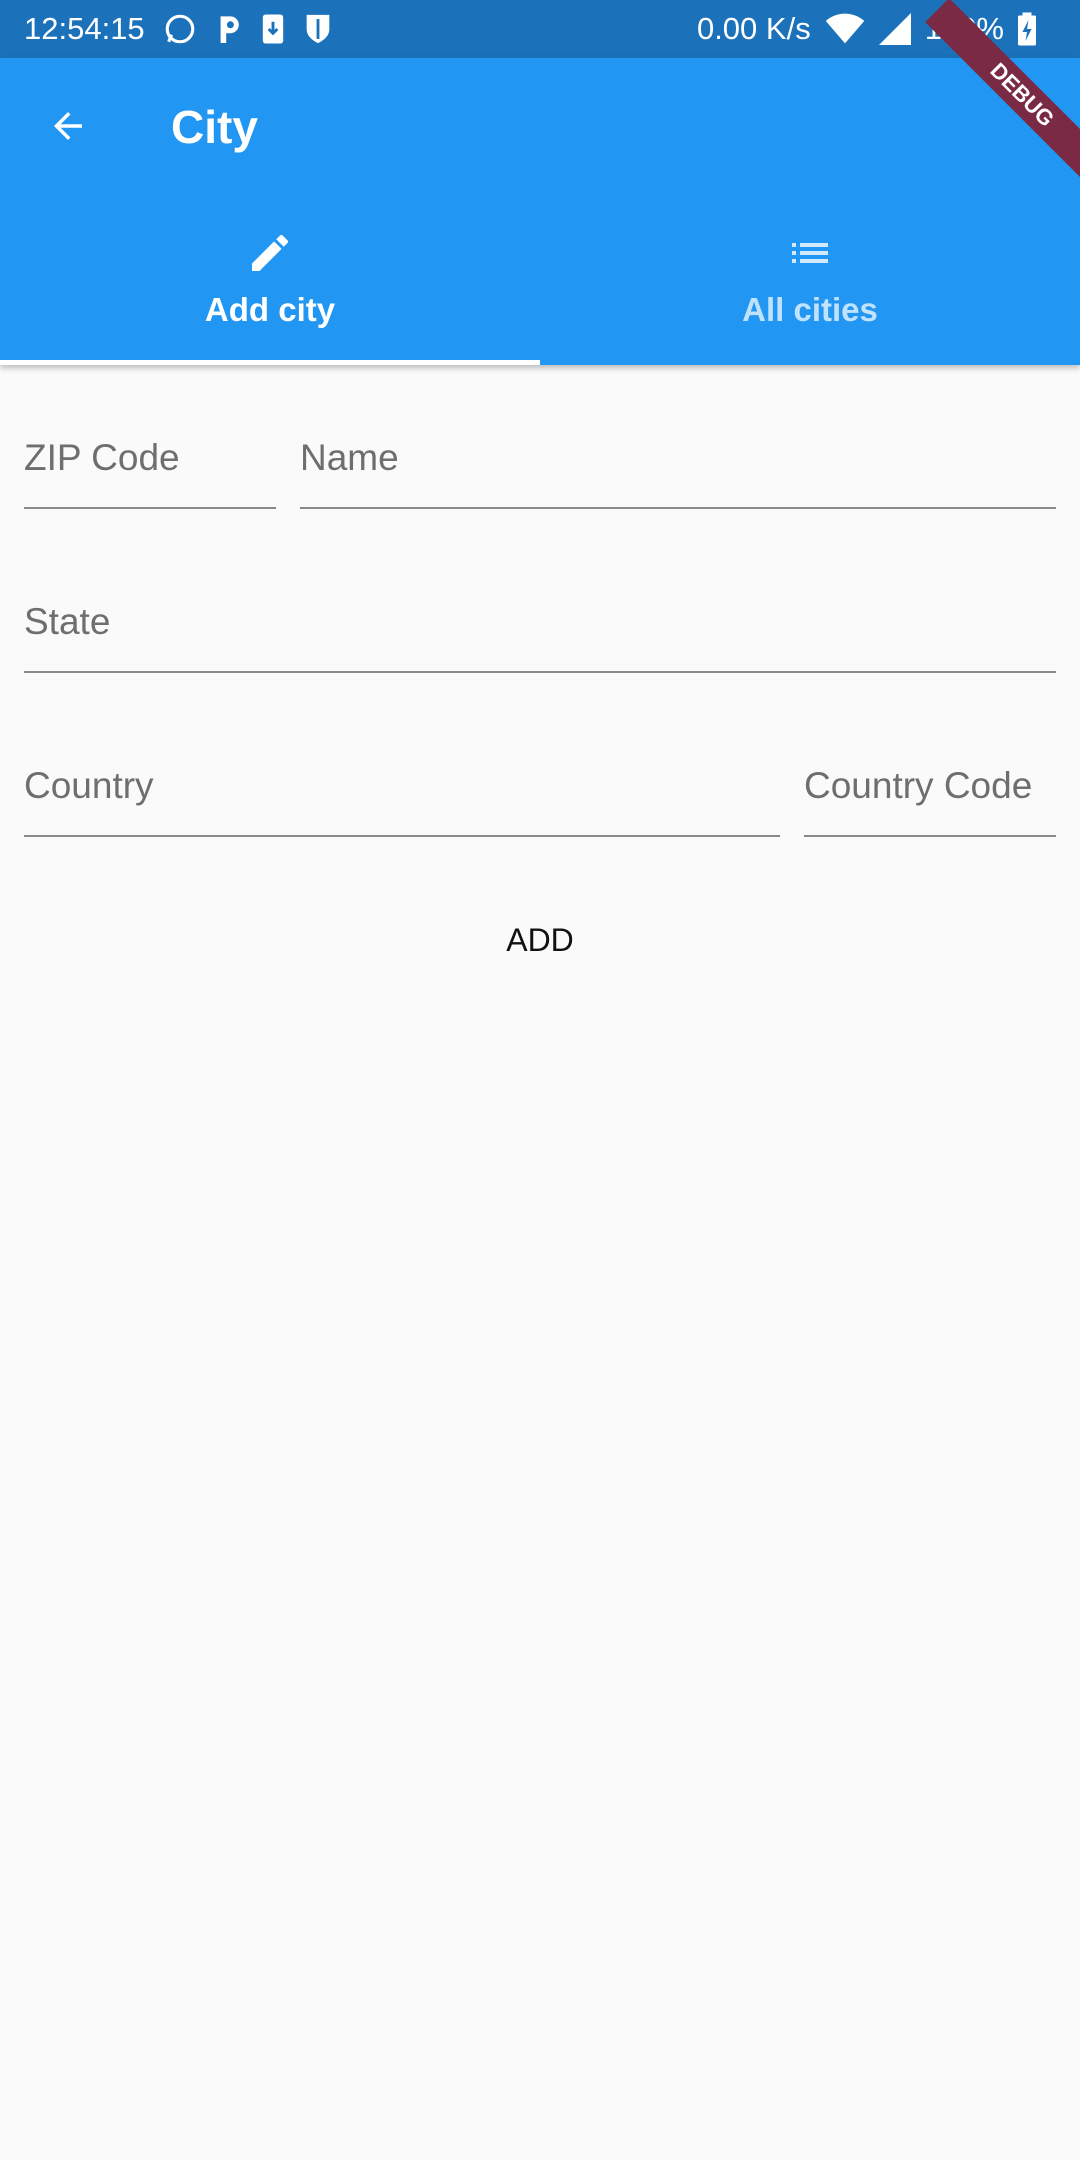 The height and width of the screenshot is (2160, 1080). What do you see at coordinates (318, 29) in the screenshot?
I see `shield-icon` at bounding box center [318, 29].